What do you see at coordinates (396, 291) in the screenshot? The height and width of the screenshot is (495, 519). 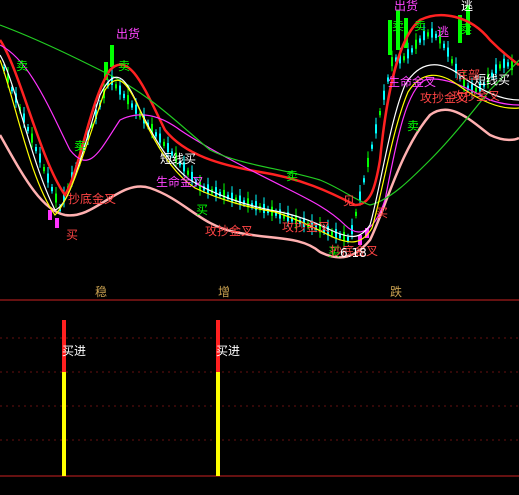 I see `section-label: 跌` at bounding box center [396, 291].